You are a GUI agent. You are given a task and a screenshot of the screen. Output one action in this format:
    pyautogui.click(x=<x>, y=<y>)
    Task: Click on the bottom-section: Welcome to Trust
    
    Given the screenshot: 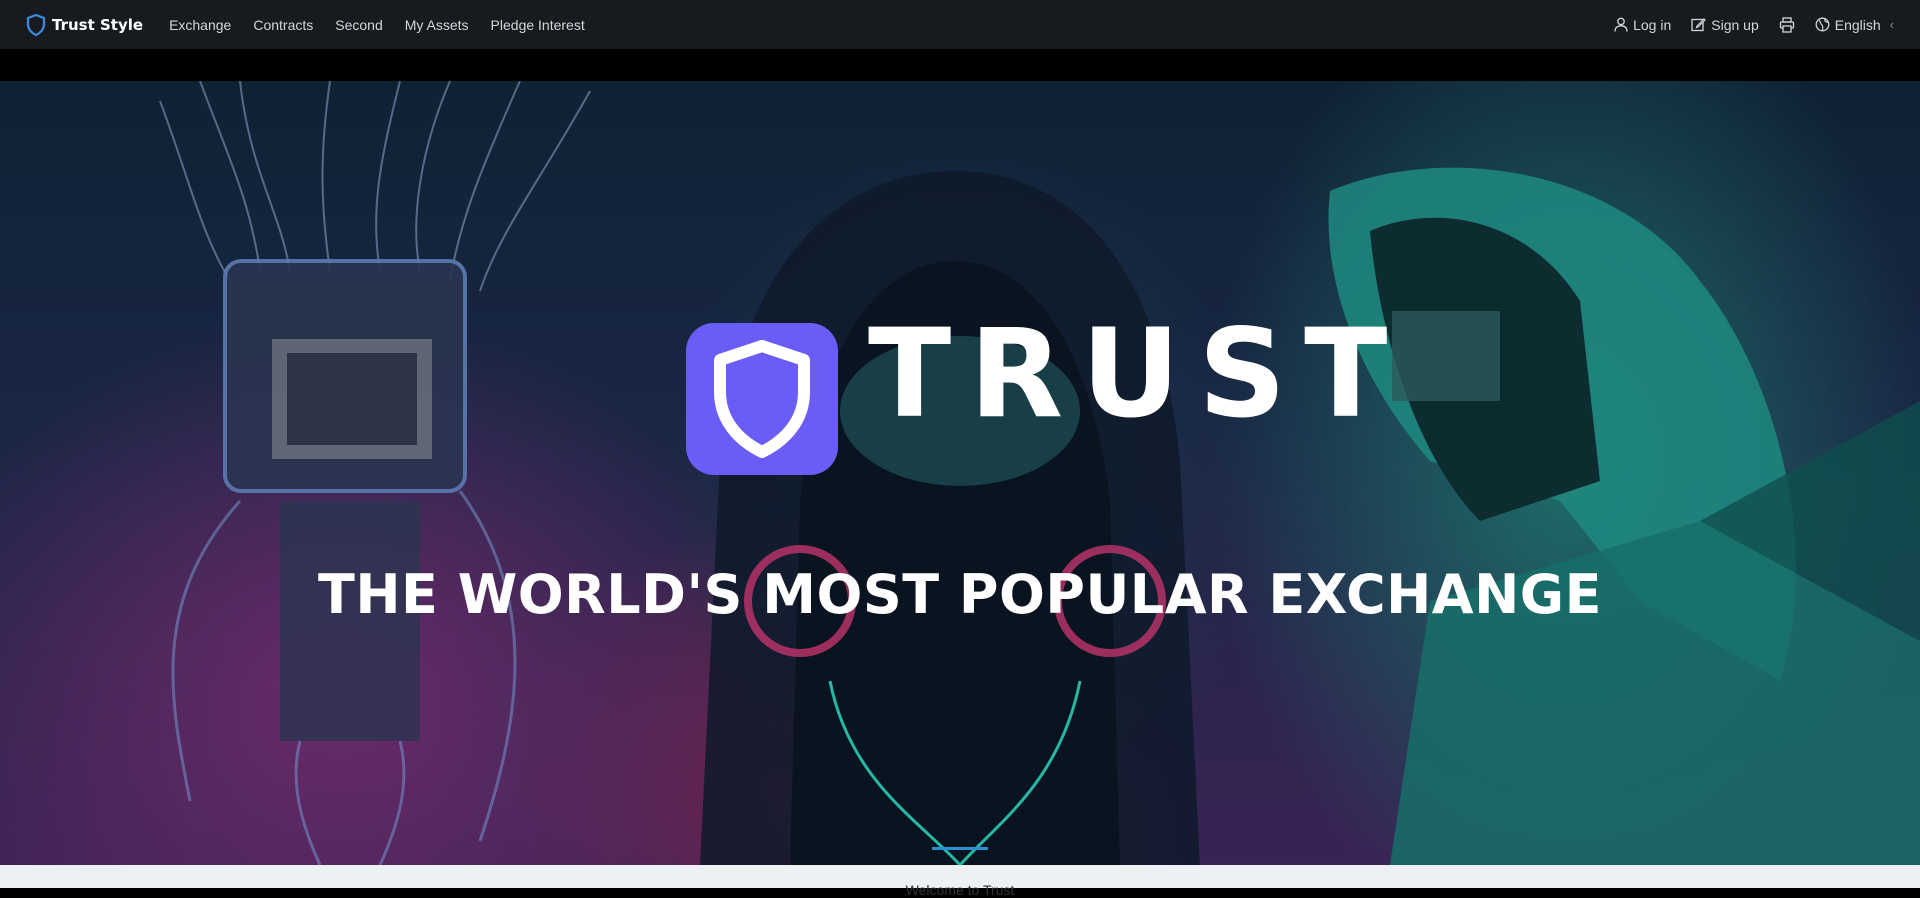 What is the action you would take?
    pyautogui.click(x=960, y=881)
    